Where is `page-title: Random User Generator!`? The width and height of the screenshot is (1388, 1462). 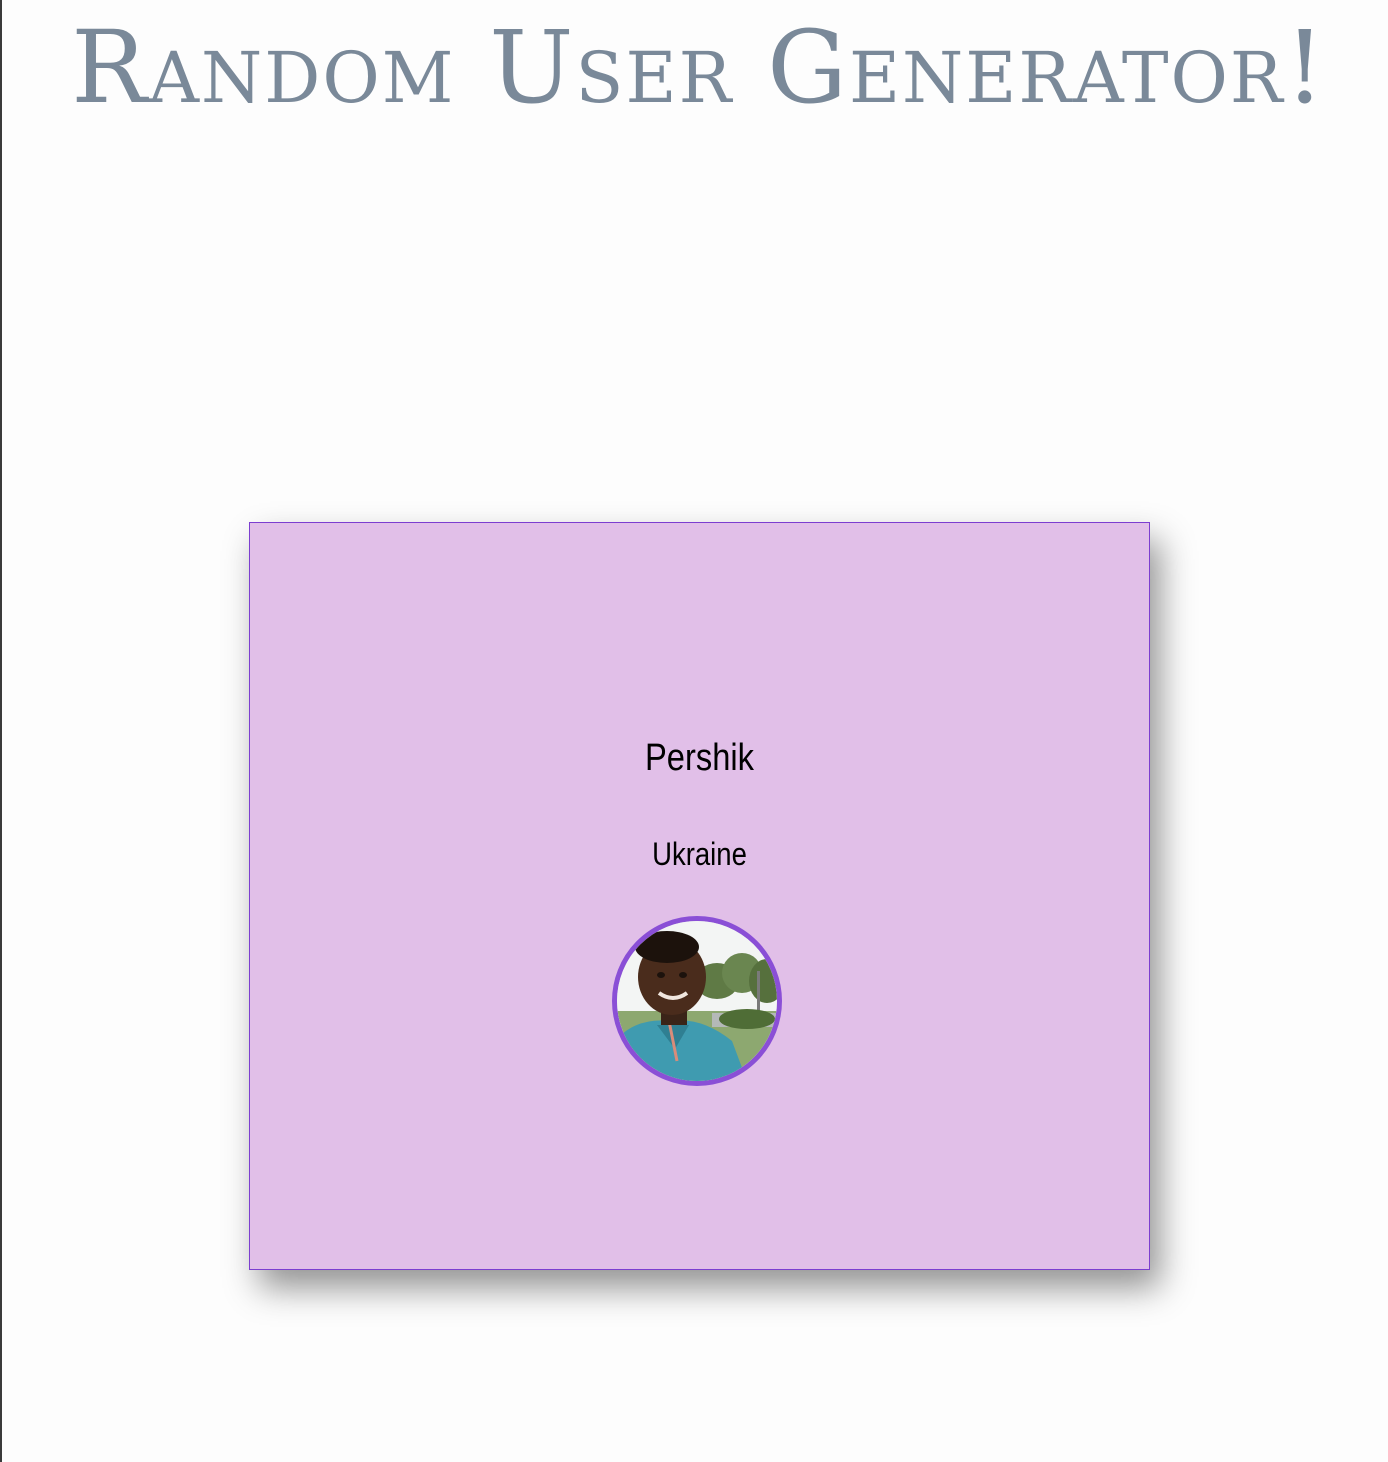 page-title: Random User Generator! is located at coordinates (699, 67).